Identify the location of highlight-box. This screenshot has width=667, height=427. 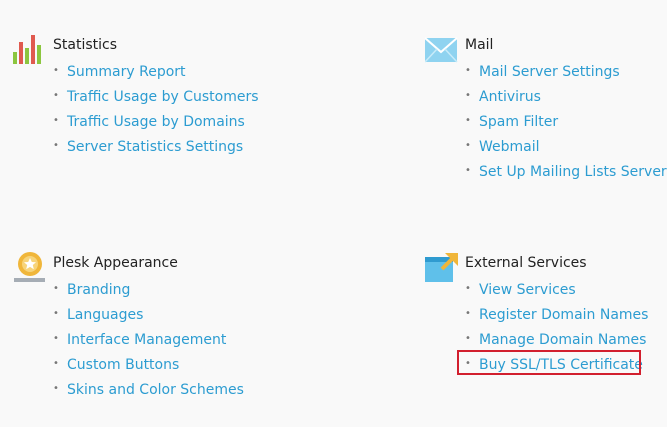
(549, 362).